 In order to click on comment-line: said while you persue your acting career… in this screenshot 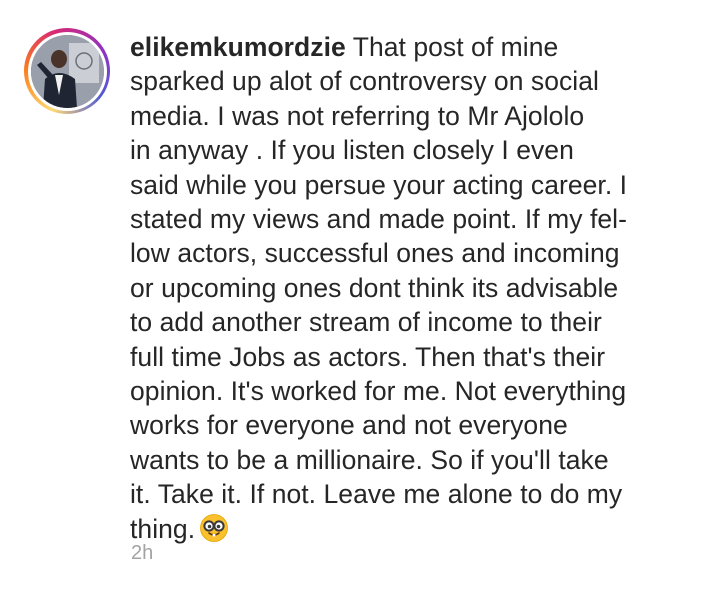, I will do `click(379, 184)`.